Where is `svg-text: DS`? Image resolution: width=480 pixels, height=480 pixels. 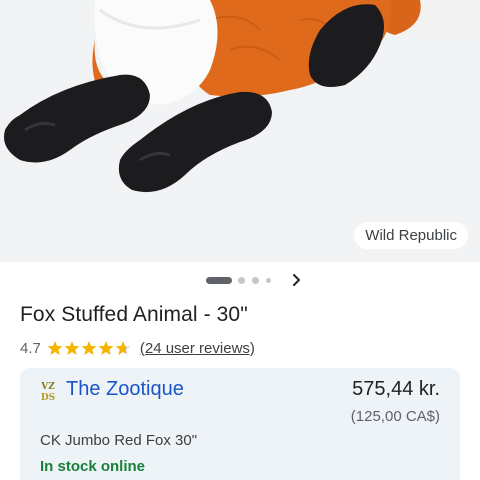 svg-text: DS is located at coordinates (48, 397).